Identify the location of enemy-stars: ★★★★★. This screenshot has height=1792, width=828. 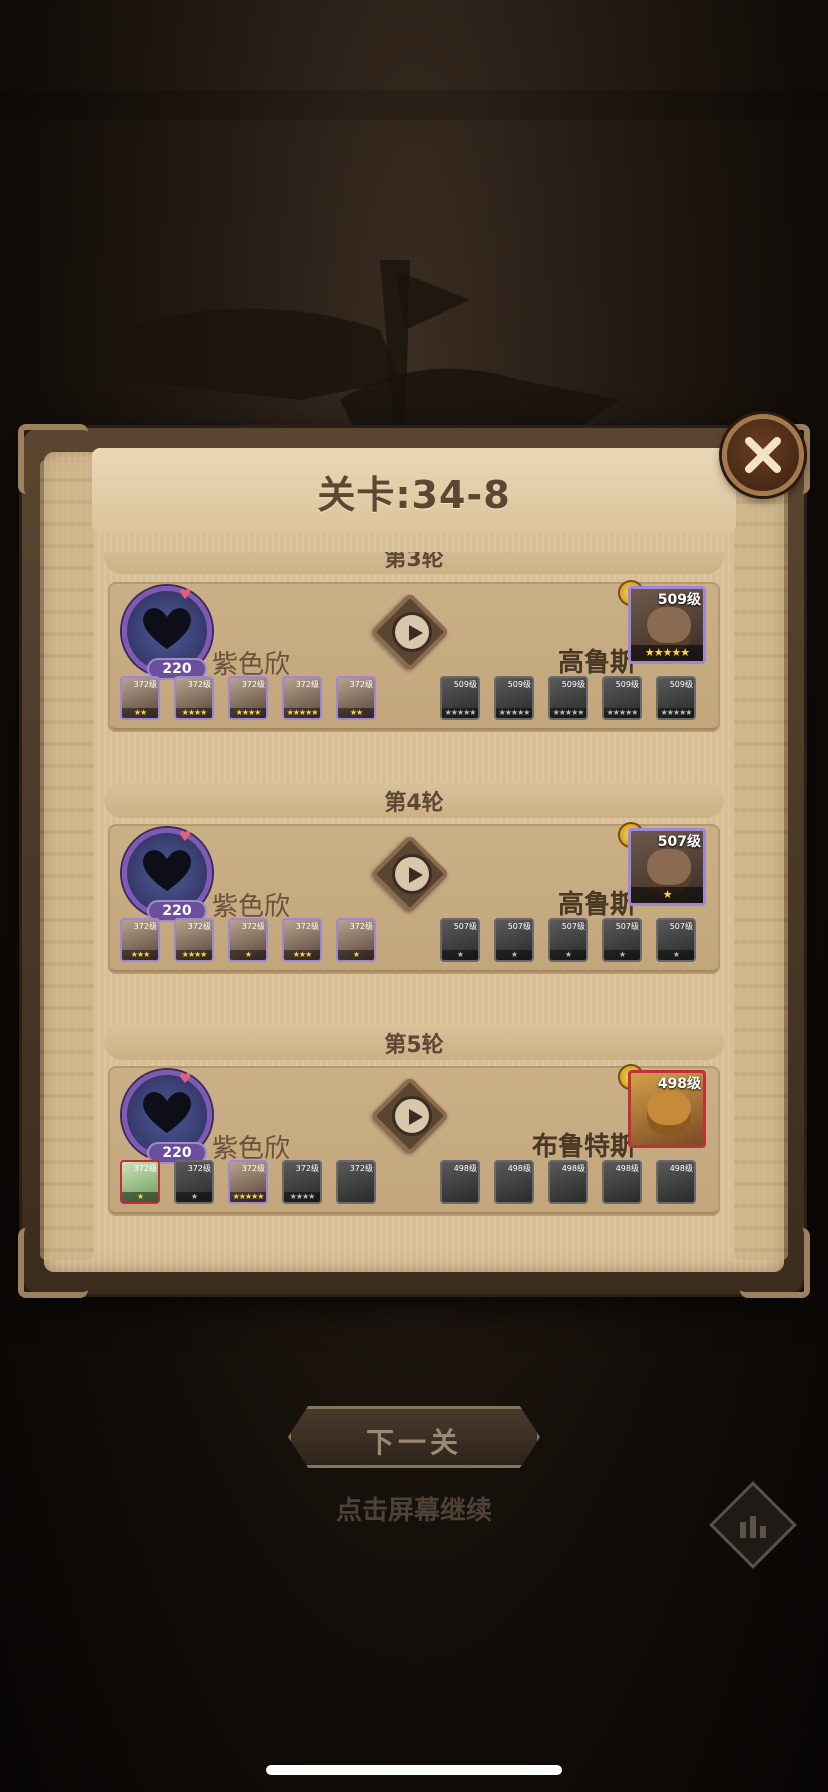
(667, 653).